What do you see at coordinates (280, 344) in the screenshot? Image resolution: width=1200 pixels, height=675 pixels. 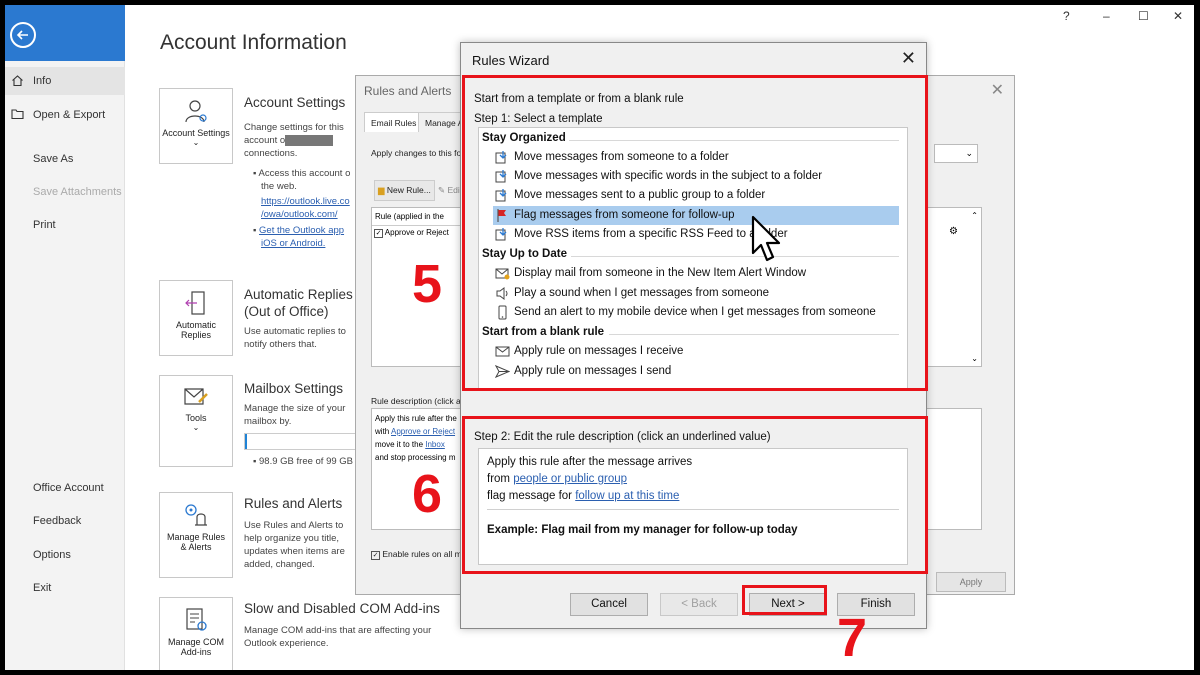 I see `text-line: notify others that.` at bounding box center [280, 344].